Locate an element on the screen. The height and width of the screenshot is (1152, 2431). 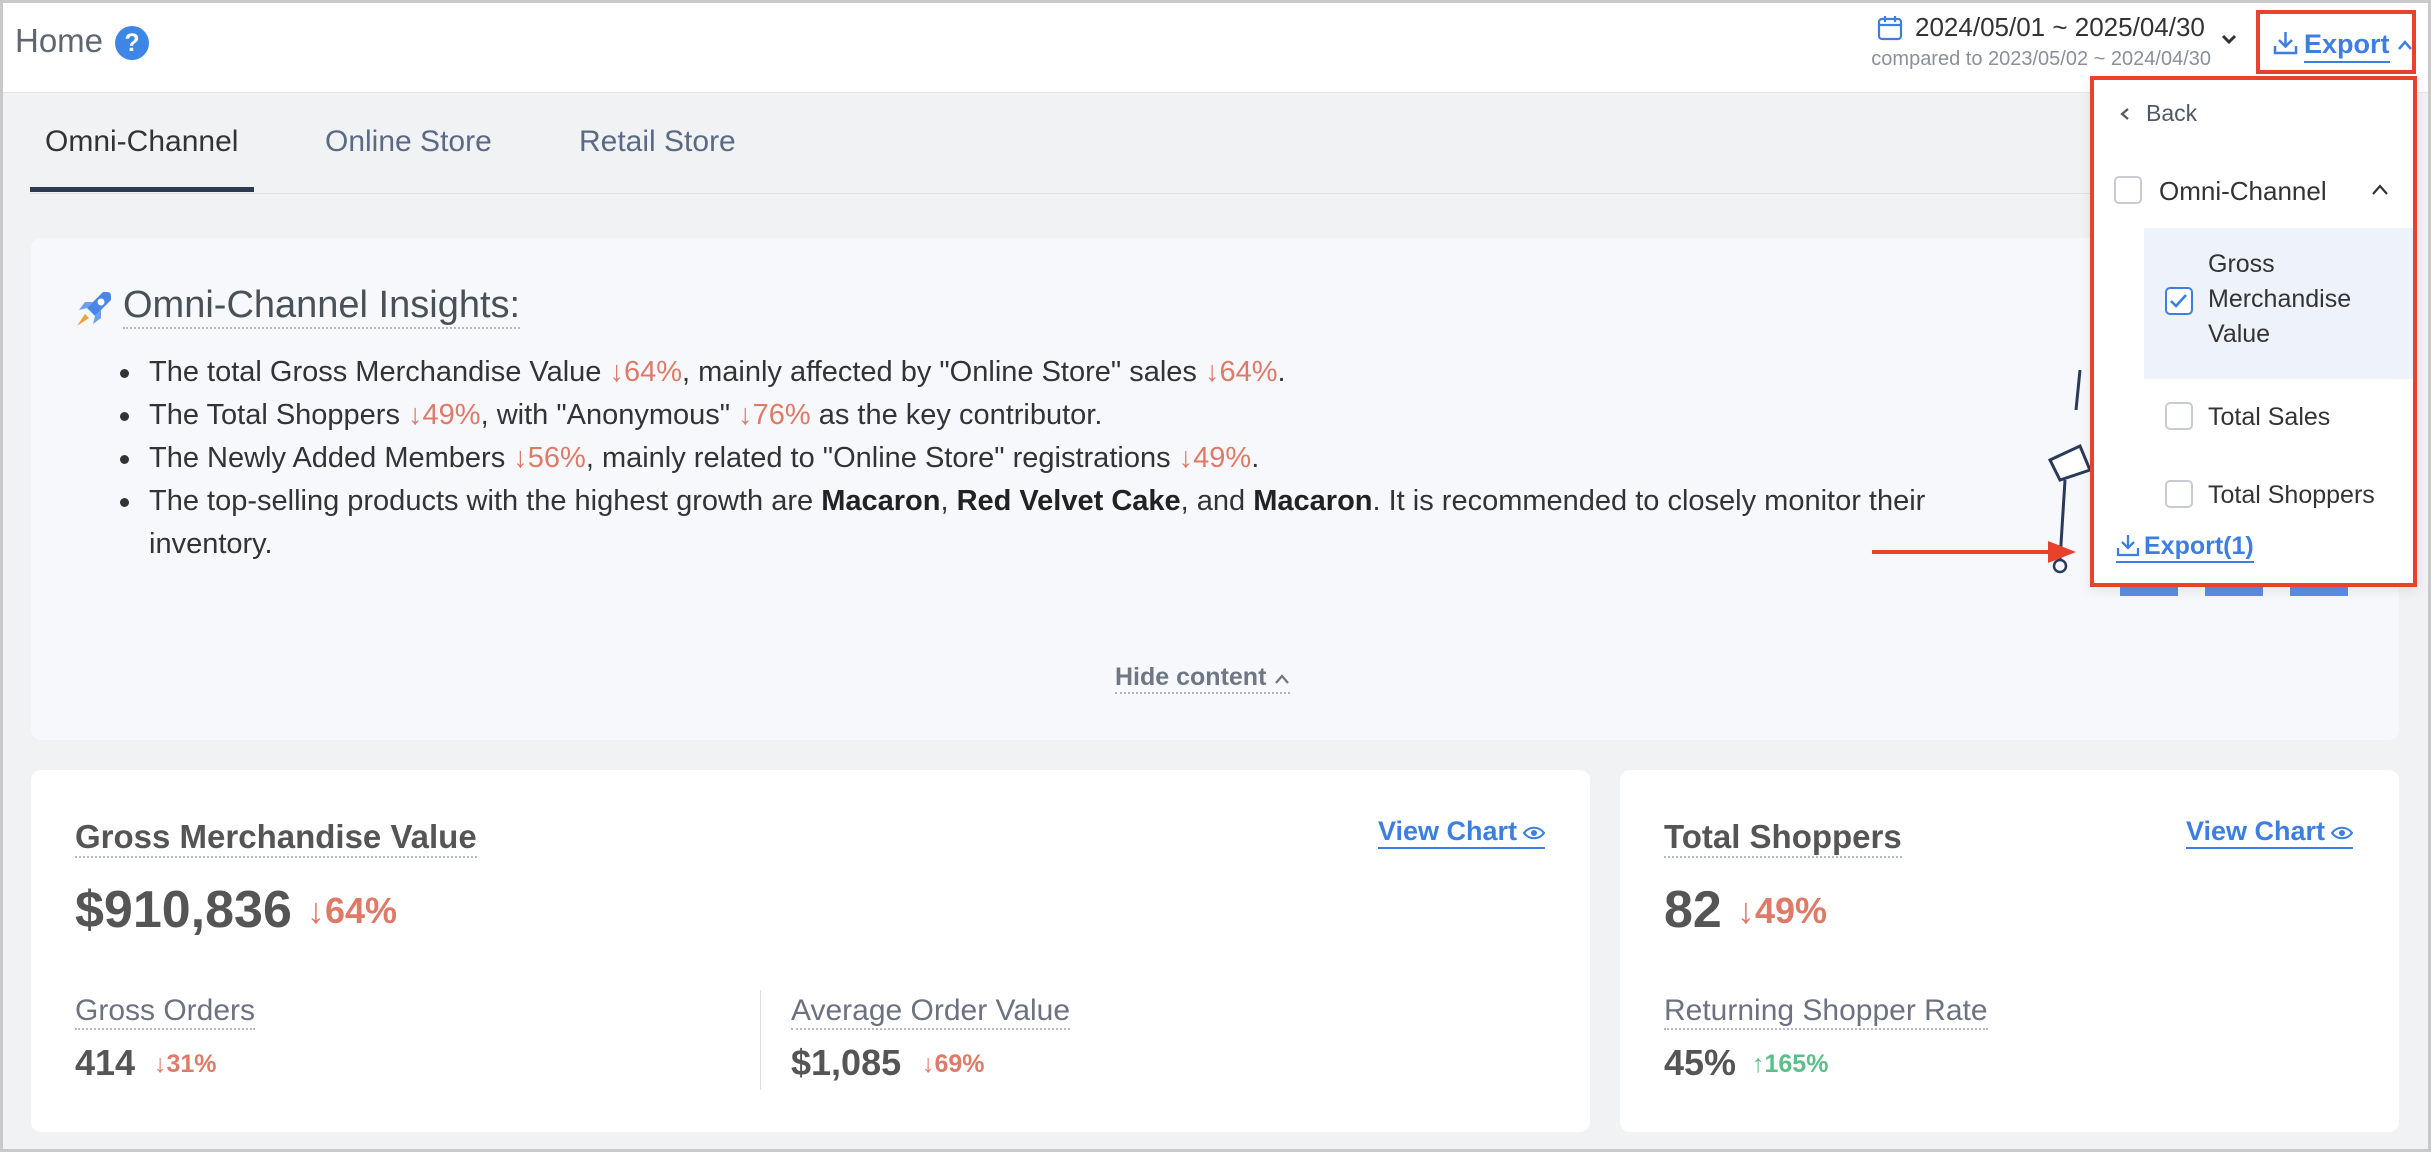
chevron-down-icon is located at coordinates (2229, 39).